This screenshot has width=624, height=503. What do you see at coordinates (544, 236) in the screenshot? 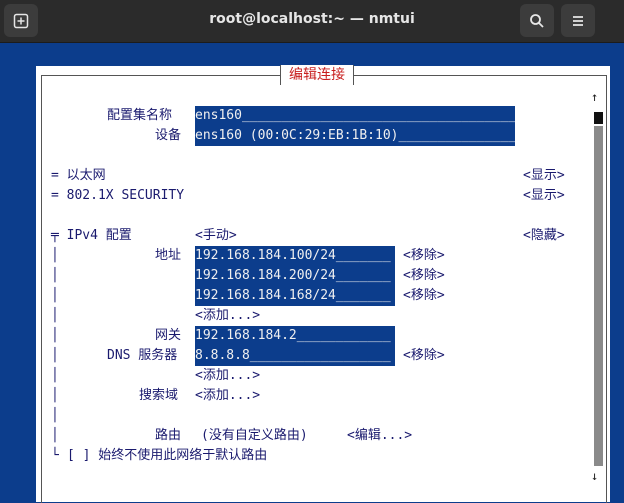
I see `ipv4-hide-button: <隐藏>` at bounding box center [544, 236].